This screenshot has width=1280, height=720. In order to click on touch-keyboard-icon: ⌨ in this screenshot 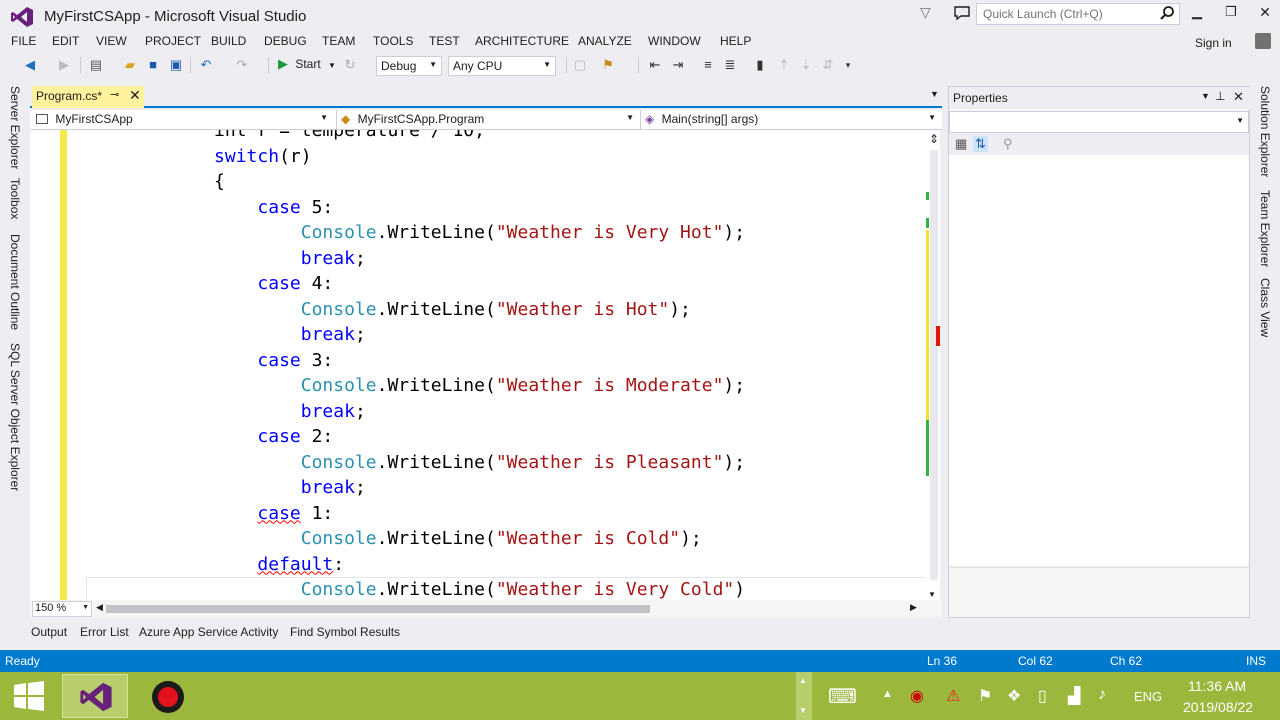, I will do `click(842, 696)`.